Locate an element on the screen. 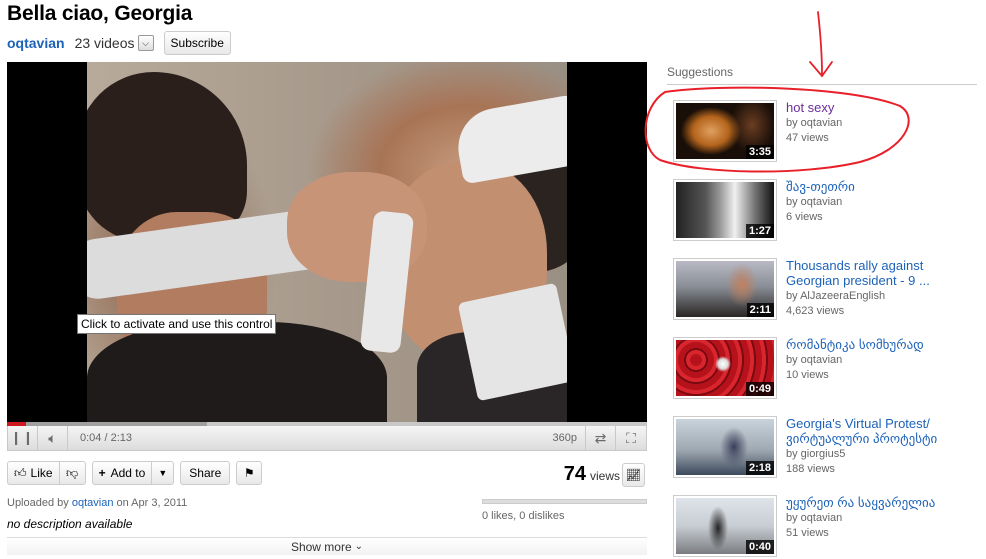 This screenshot has height=559, width=986. thumbnail-image: 3:35 is located at coordinates (725, 131).